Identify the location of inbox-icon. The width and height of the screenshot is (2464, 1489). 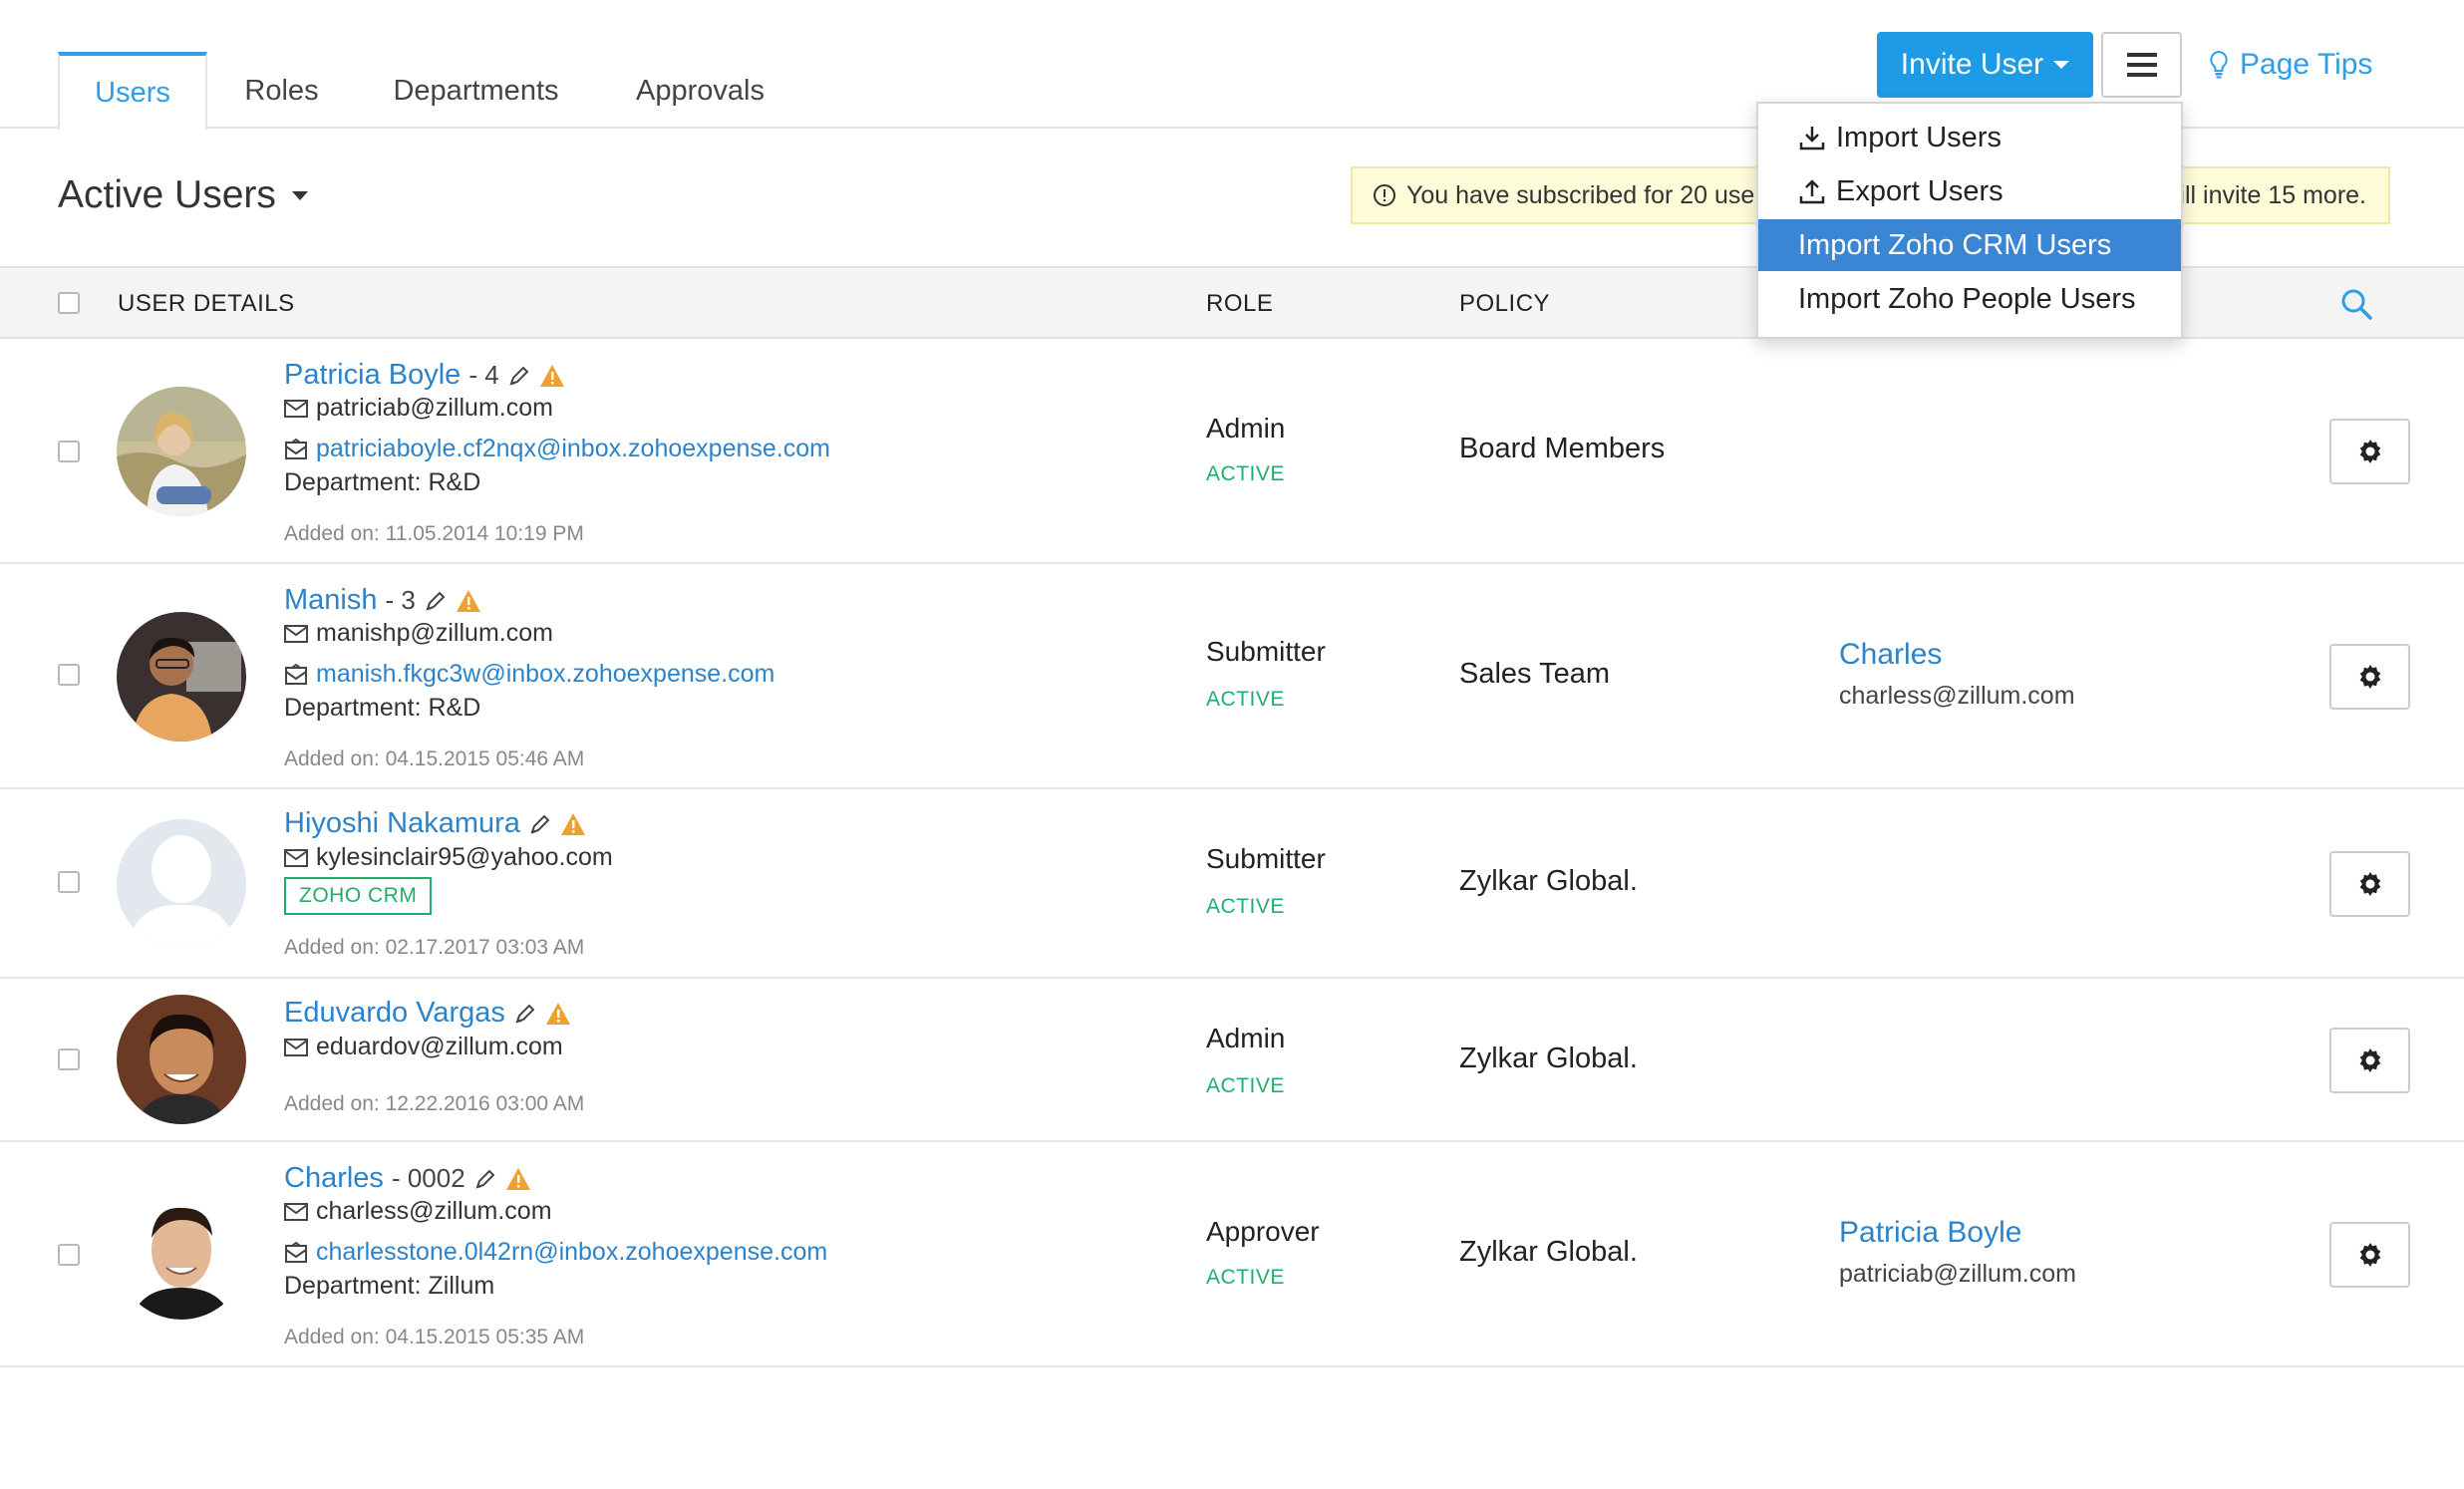
(296, 448).